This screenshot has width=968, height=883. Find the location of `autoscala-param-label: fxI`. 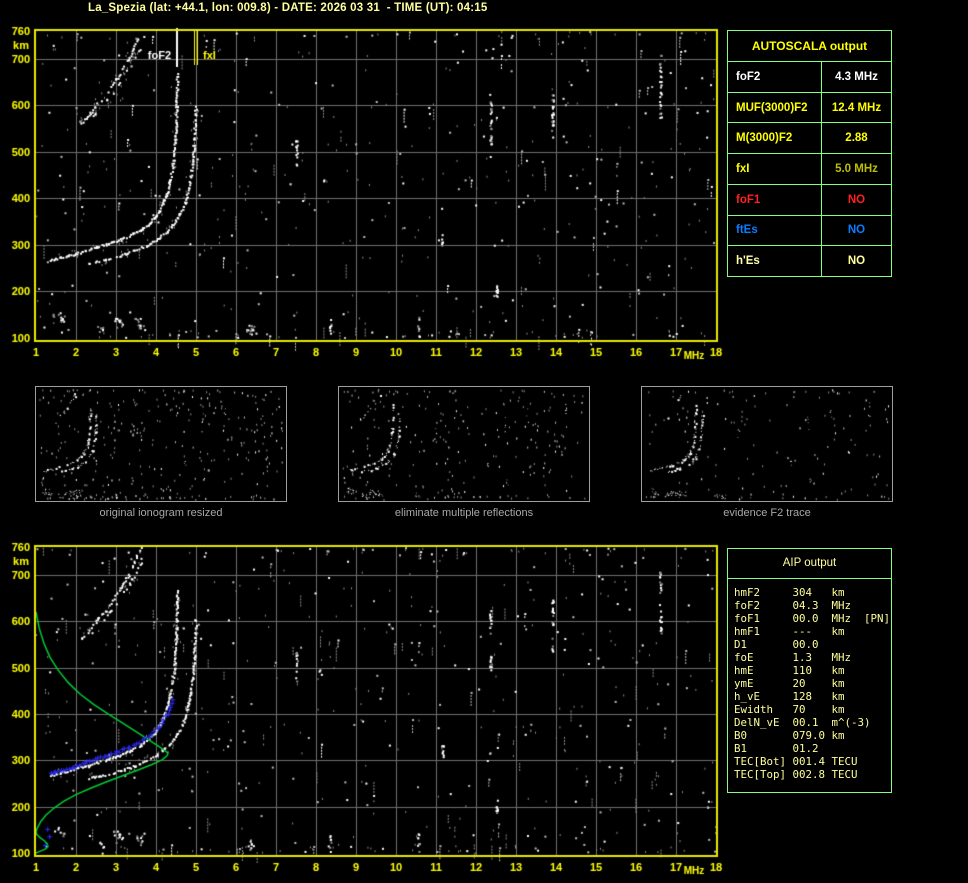

autoscala-param-label: fxI is located at coordinates (775, 169).